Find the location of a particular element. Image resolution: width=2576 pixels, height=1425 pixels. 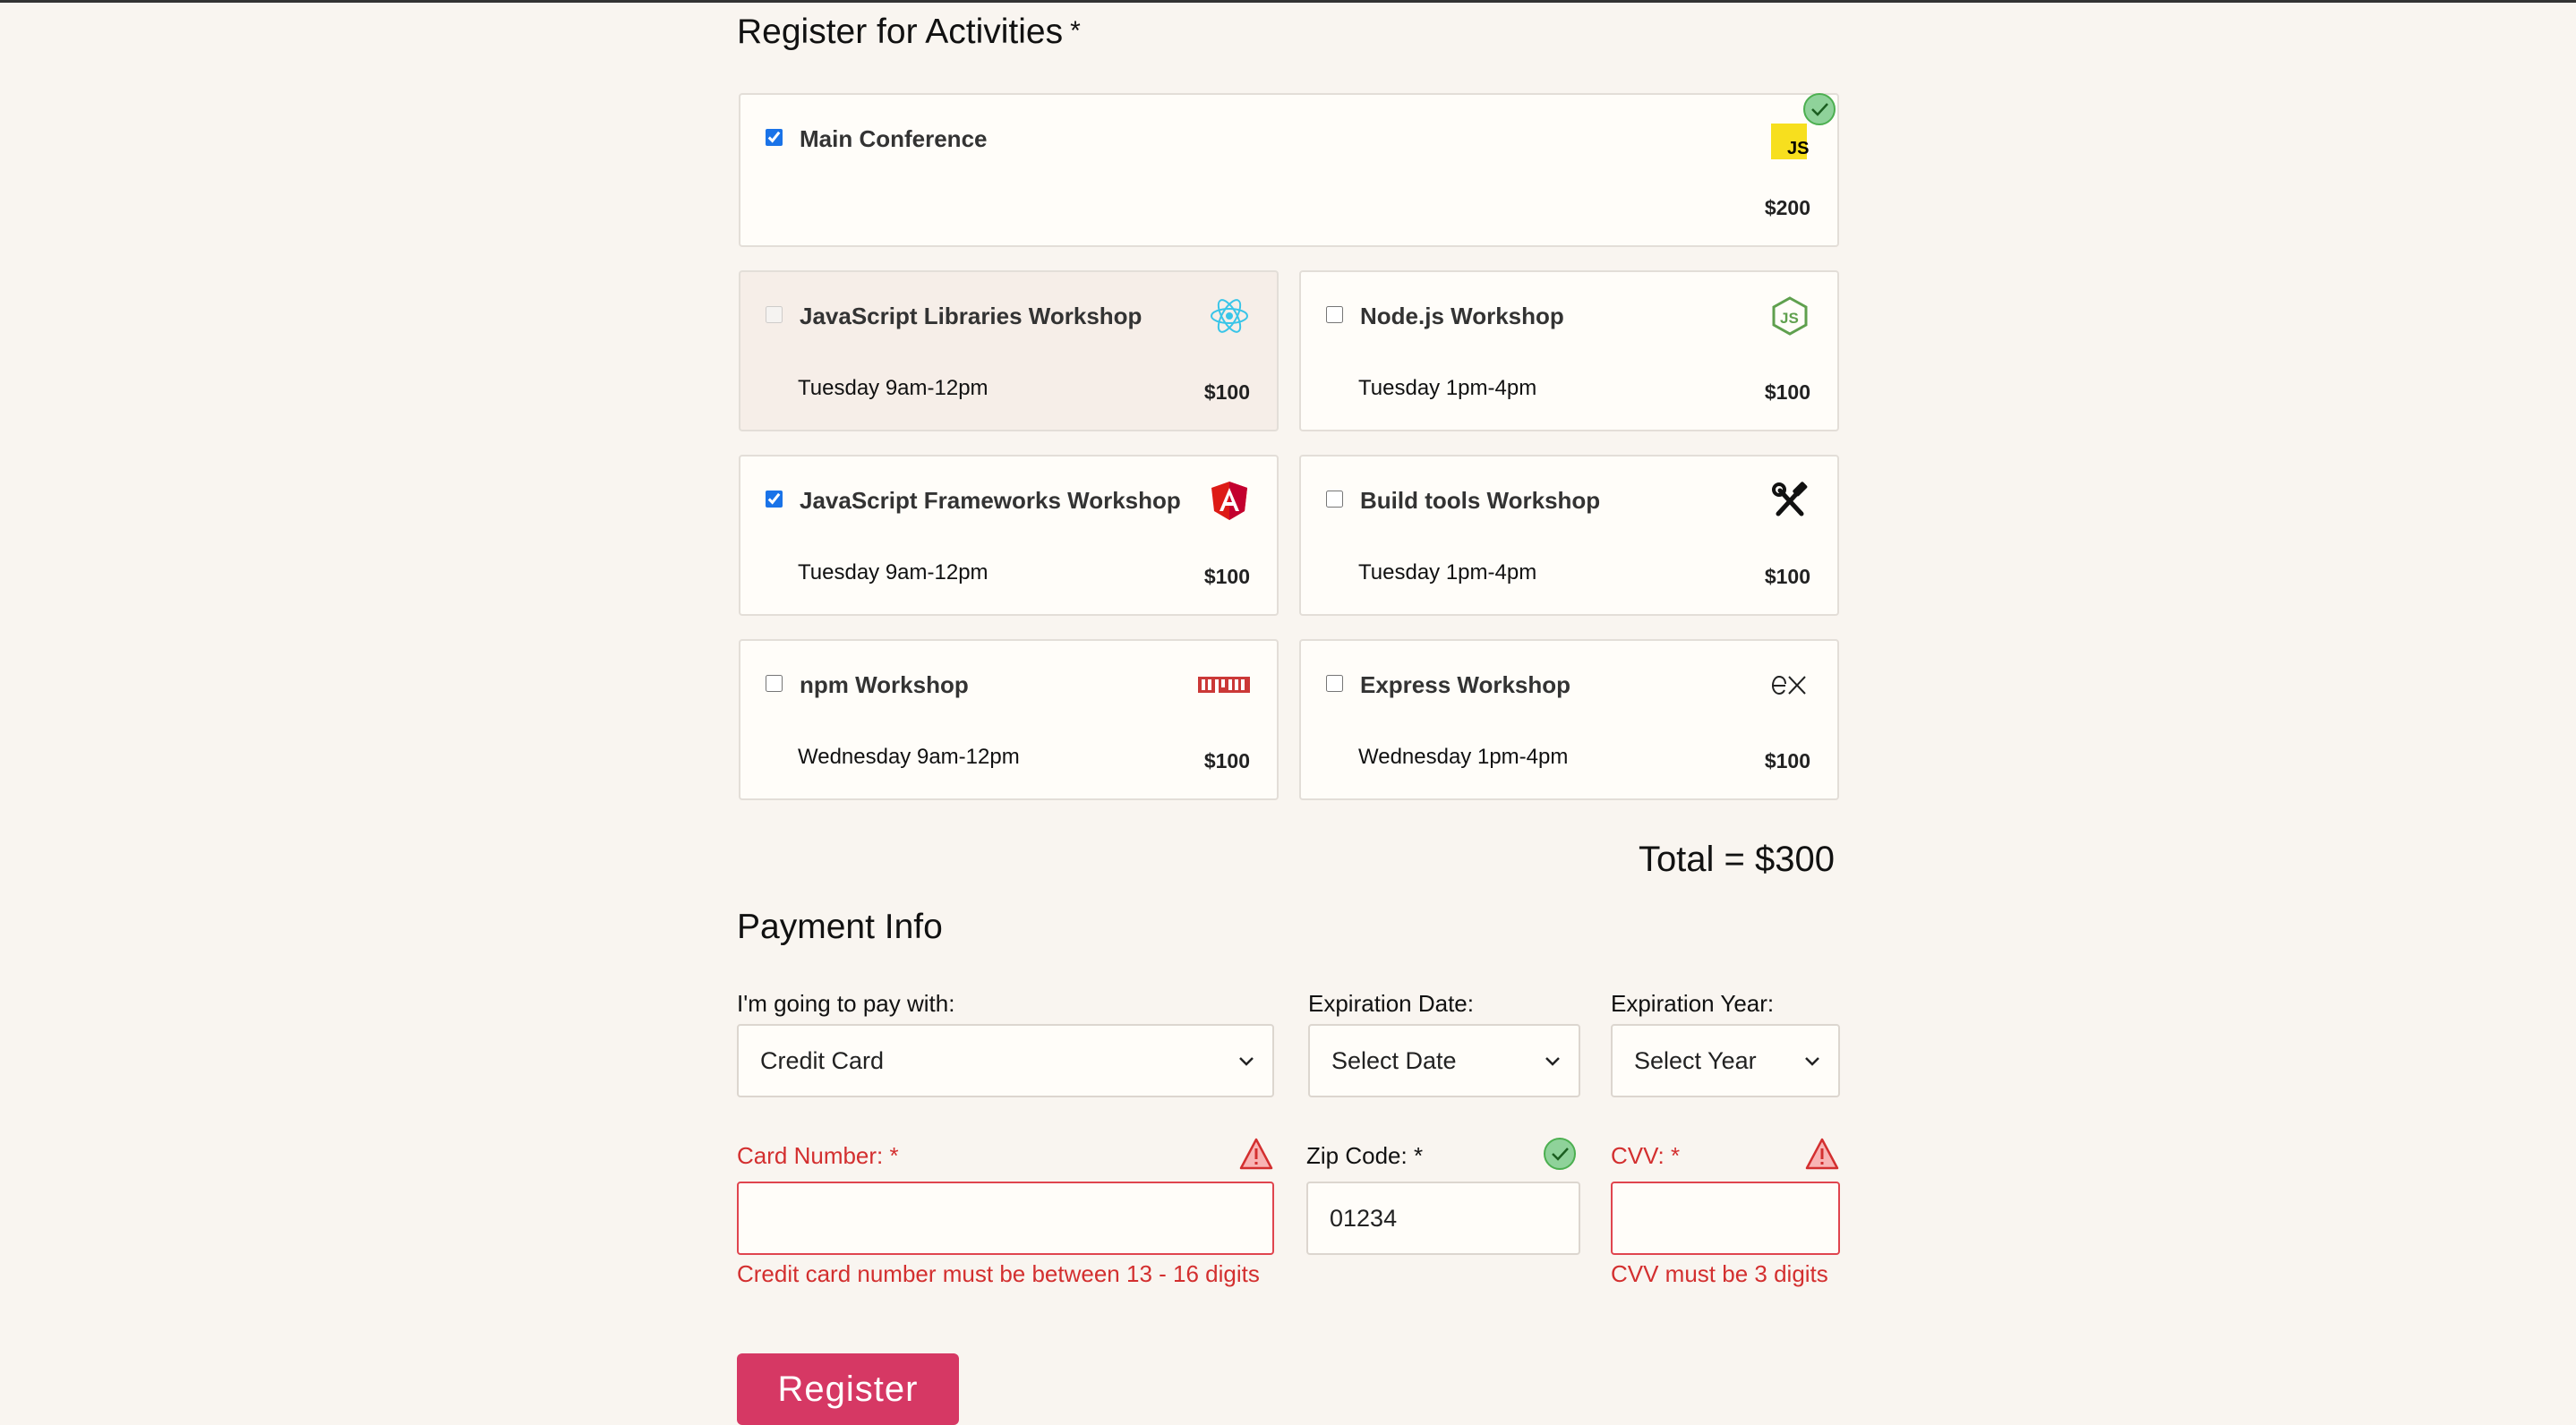

register-button: Register is located at coordinates (848, 1389).